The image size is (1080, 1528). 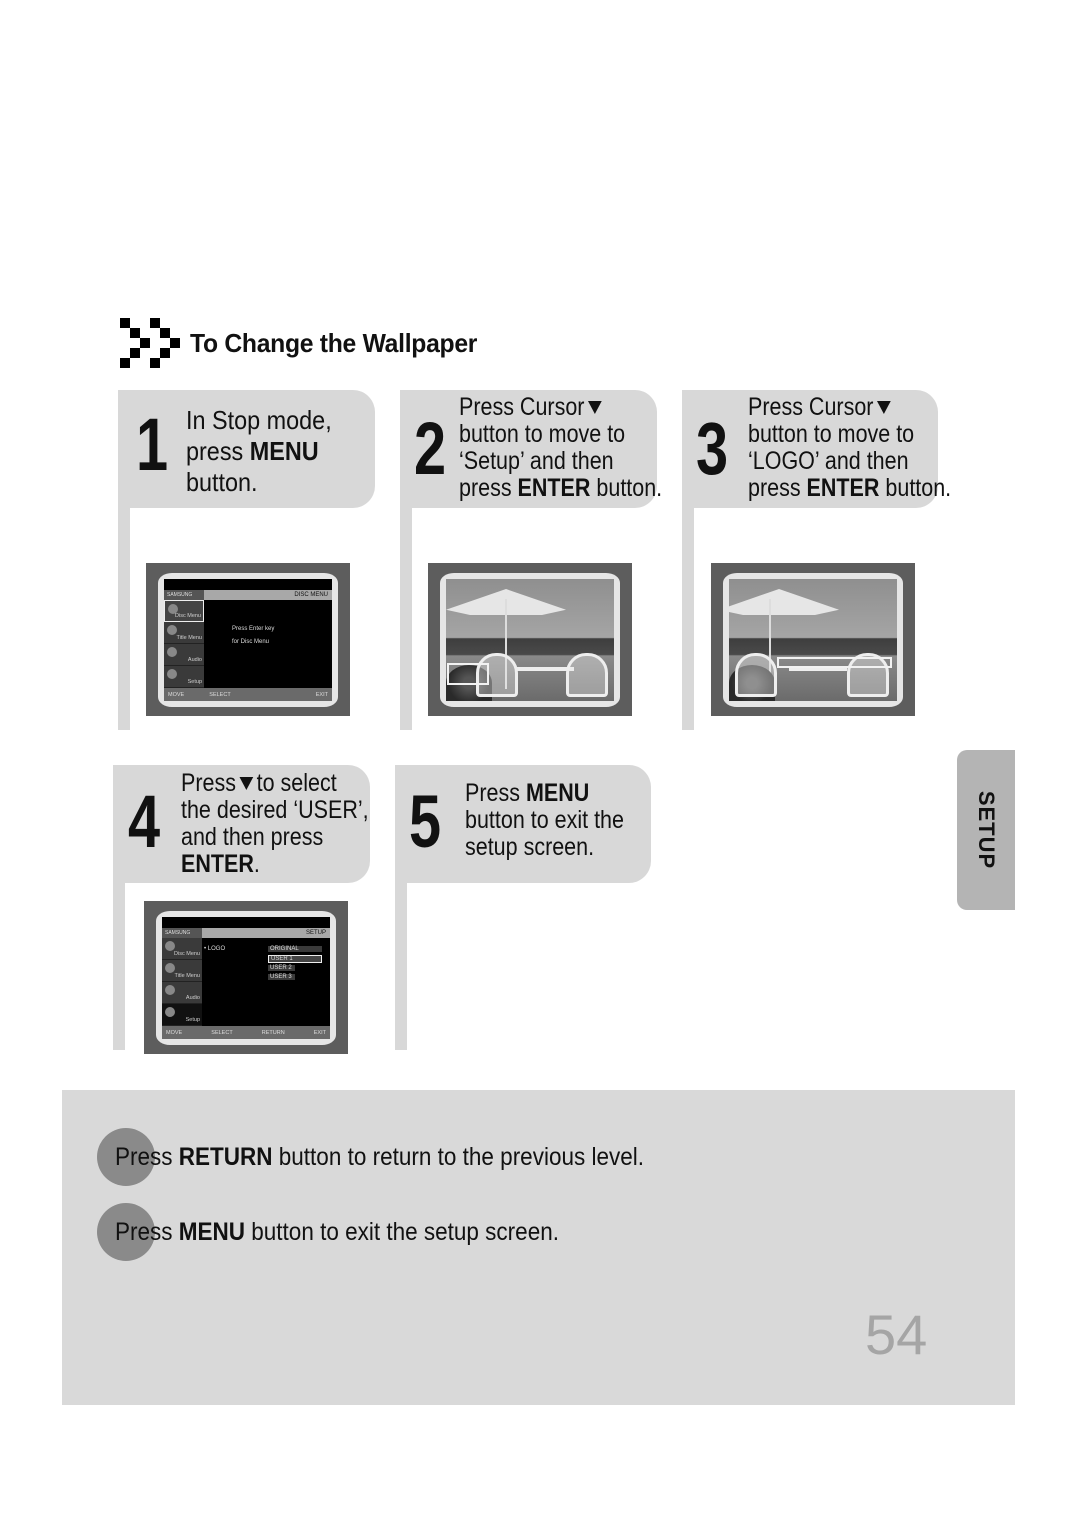 I want to click on step-number: 4, so click(x=144, y=821).